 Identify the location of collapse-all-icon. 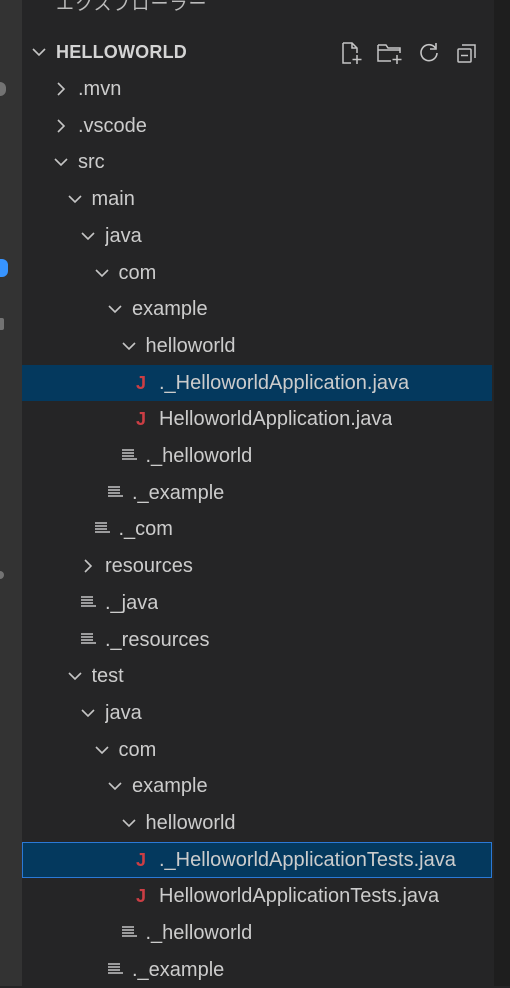
(467, 53).